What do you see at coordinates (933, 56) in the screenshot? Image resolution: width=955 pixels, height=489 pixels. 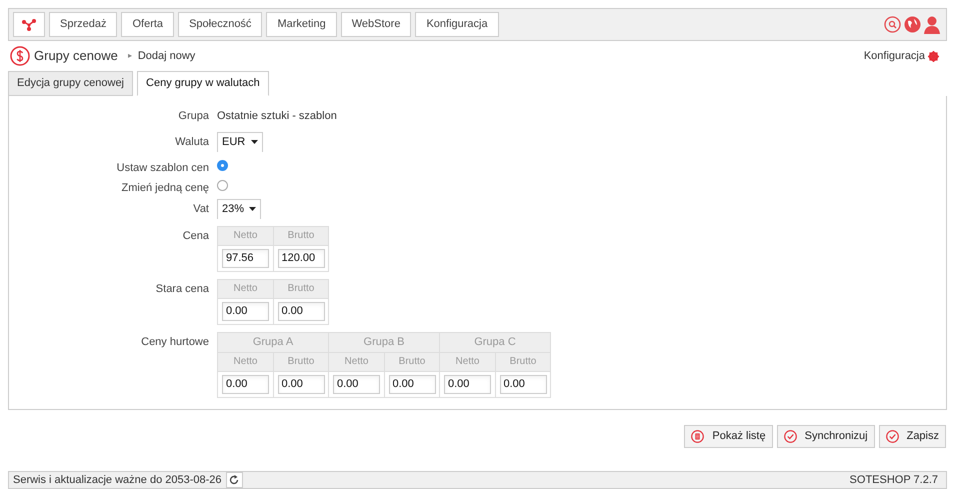 I see `gear-icon` at bounding box center [933, 56].